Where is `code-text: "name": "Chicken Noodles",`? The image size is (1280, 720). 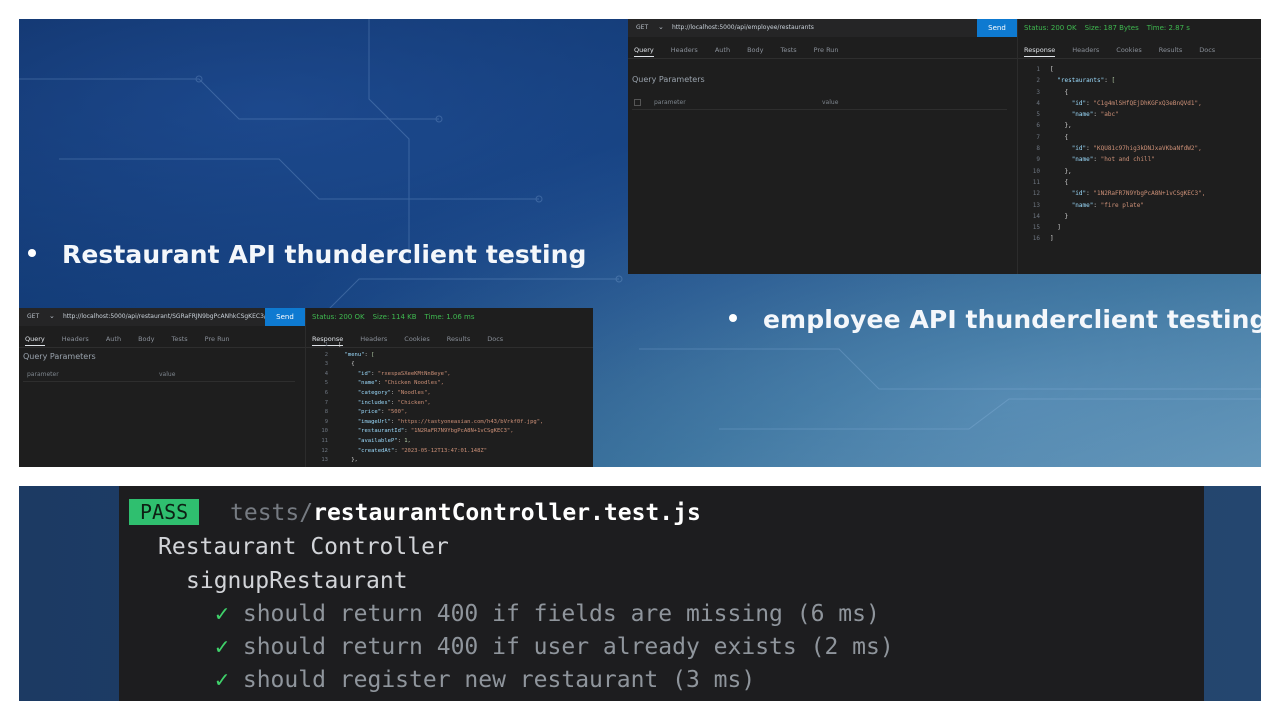
code-text: "name": "Chicken Noodles", is located at coordinates (400, 383).